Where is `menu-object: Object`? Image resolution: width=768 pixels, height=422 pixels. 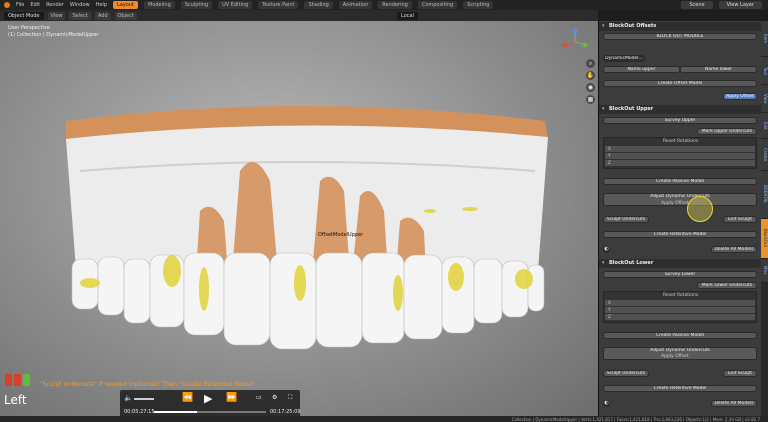
menu-object: Object is located at coordinates (125, 15).